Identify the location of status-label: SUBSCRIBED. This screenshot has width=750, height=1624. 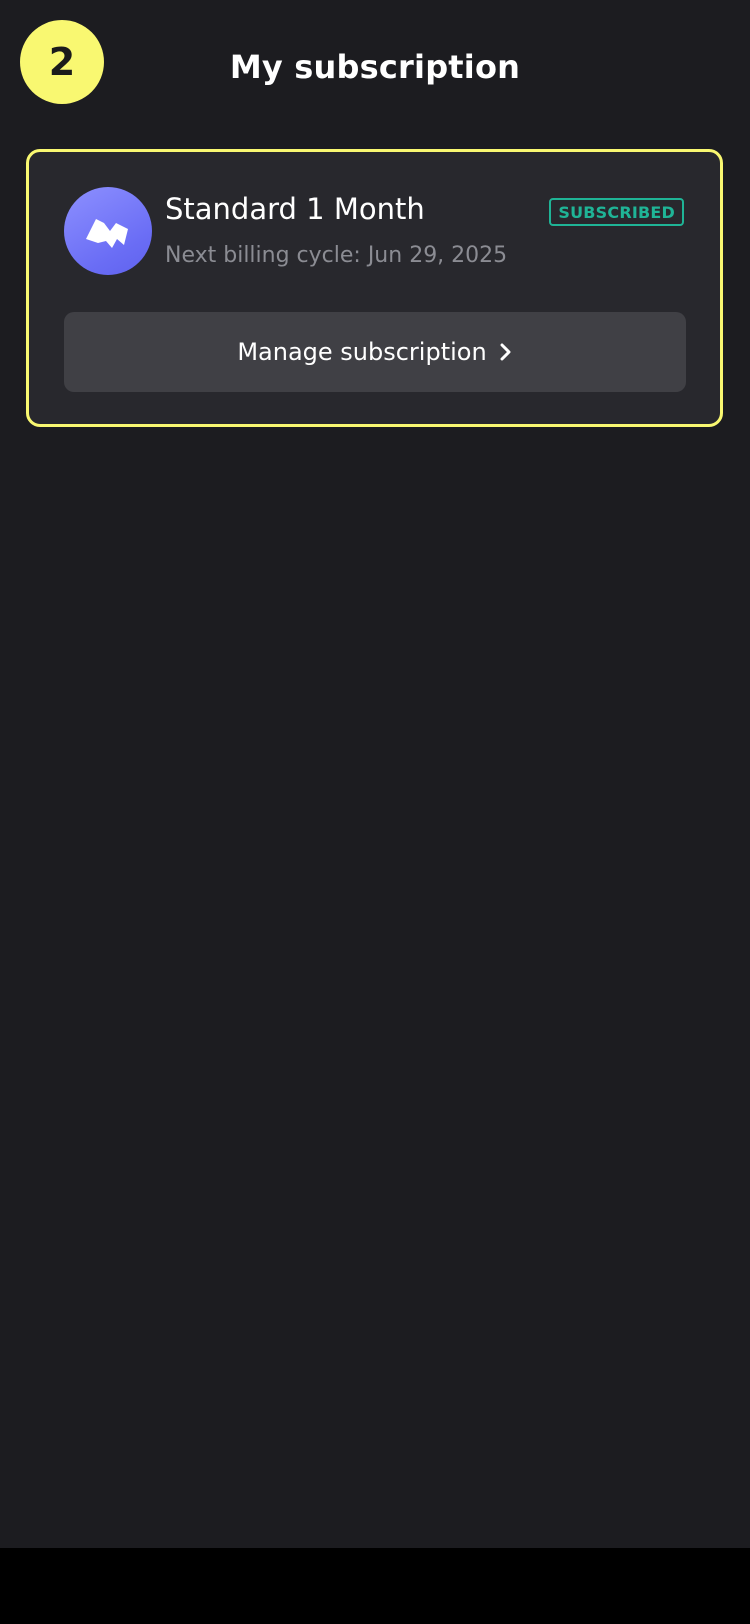
(616, 212).